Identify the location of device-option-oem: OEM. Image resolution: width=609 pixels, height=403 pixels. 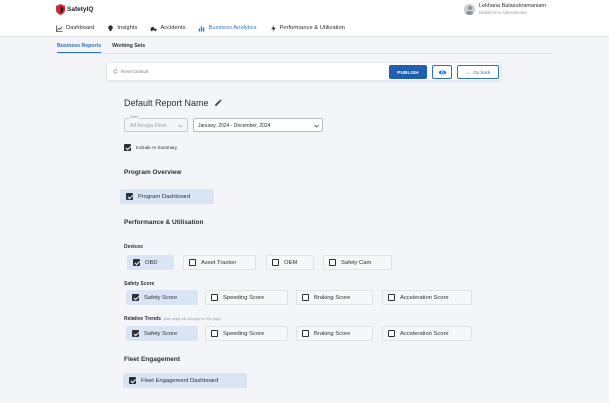
(290, 262).